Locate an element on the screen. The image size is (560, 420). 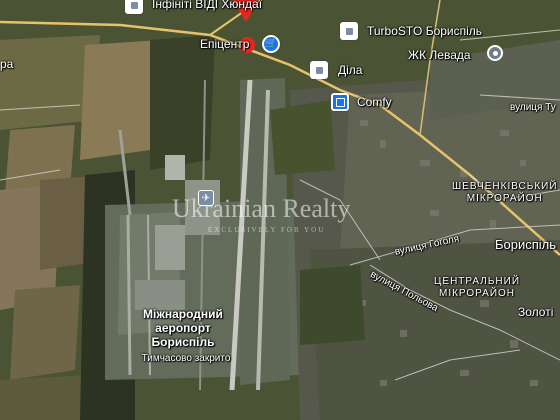
poi-dila-icon is located at coordinates (319, 70).